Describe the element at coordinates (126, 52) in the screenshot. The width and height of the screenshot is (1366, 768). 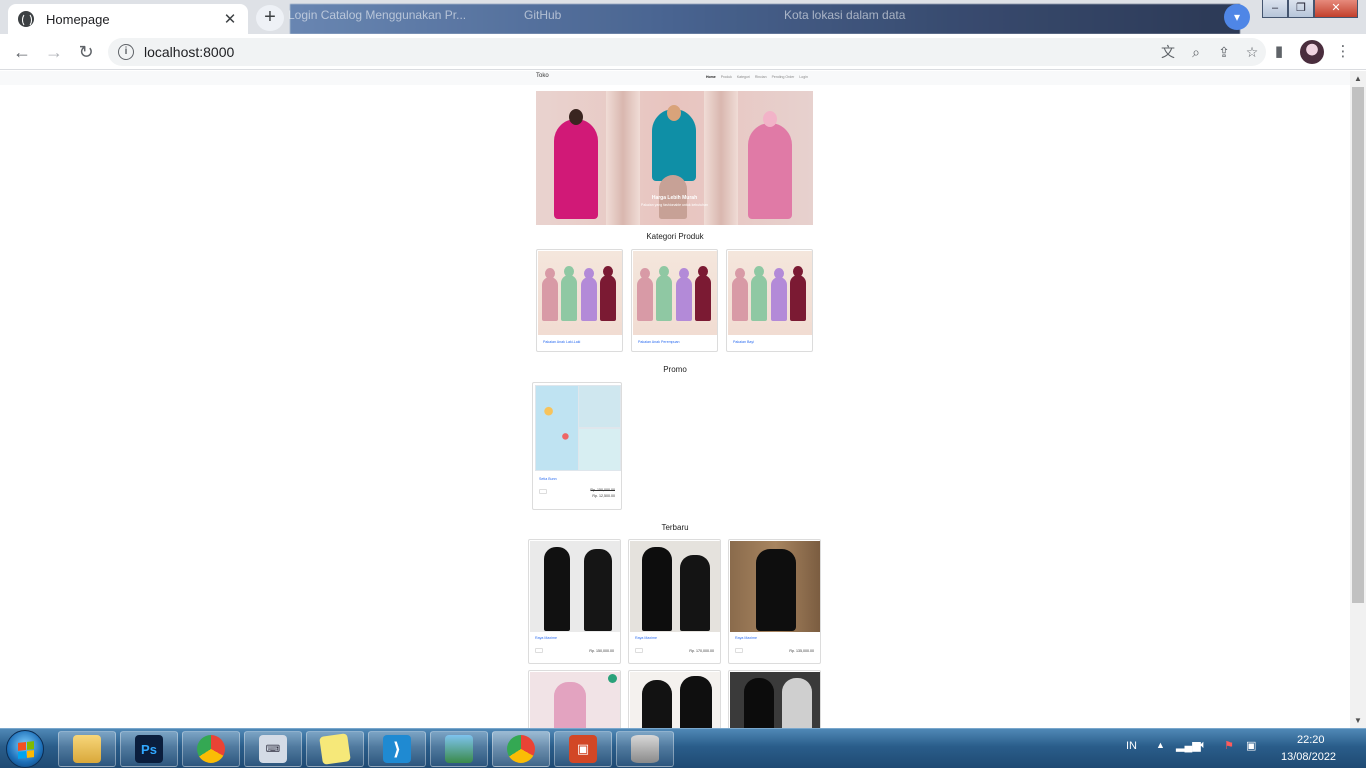
I see `site-info-icon: i` at that location.